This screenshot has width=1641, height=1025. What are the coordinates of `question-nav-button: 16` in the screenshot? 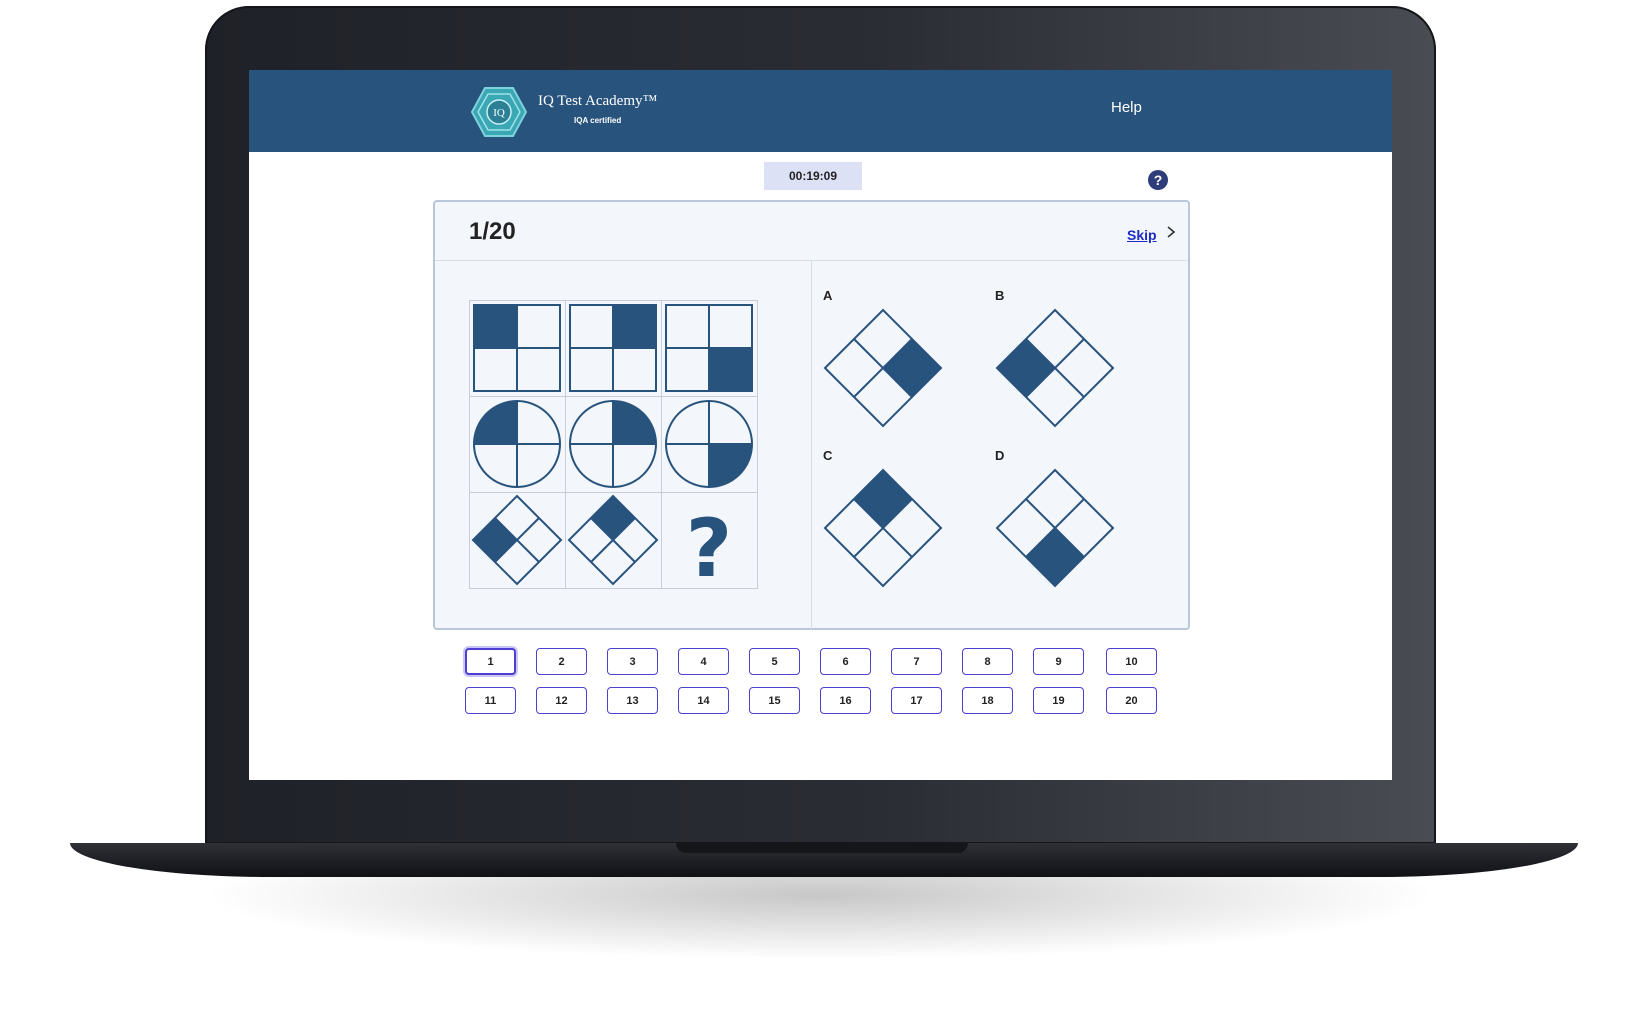 It's located at (845, 700).